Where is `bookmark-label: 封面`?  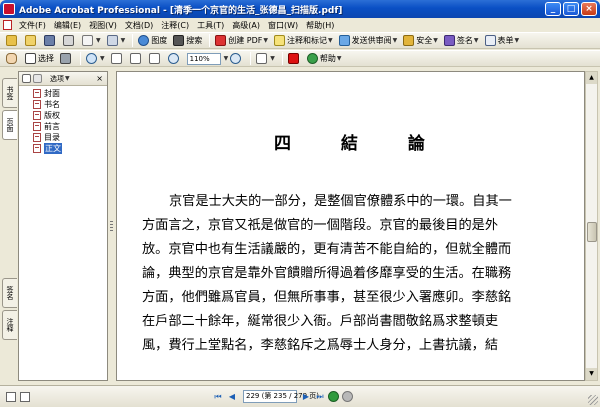 bookmark-label: 封面 is located at coordinates (52, 93).